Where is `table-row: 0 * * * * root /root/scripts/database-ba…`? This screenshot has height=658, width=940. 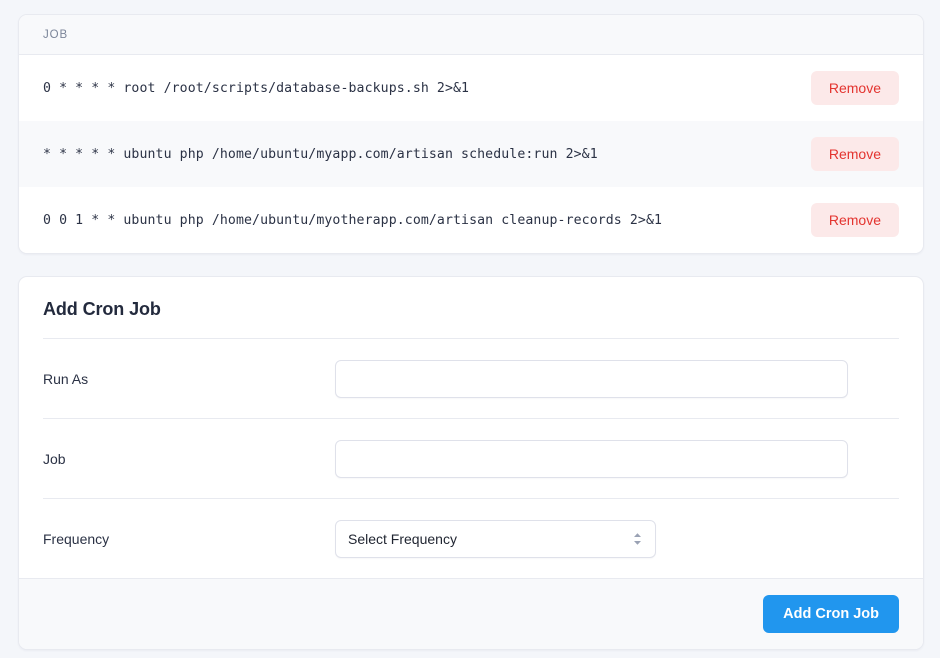 table-row: 0 * * * * root /root/scripts/database-ba… is located at coordinates (471, 88).